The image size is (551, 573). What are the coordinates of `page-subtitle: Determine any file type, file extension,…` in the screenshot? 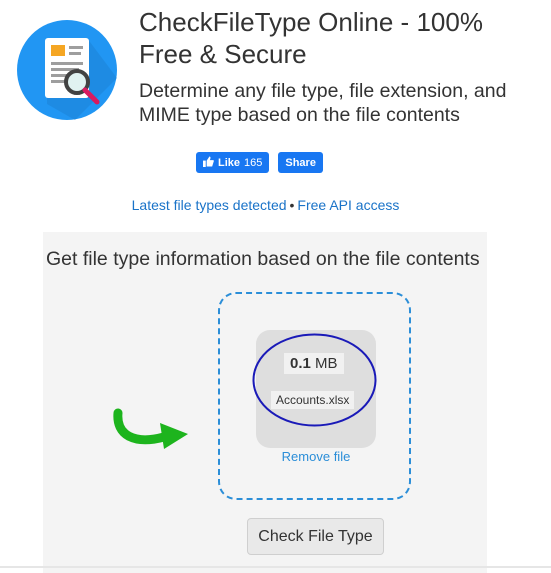 It's located at (323, 103).